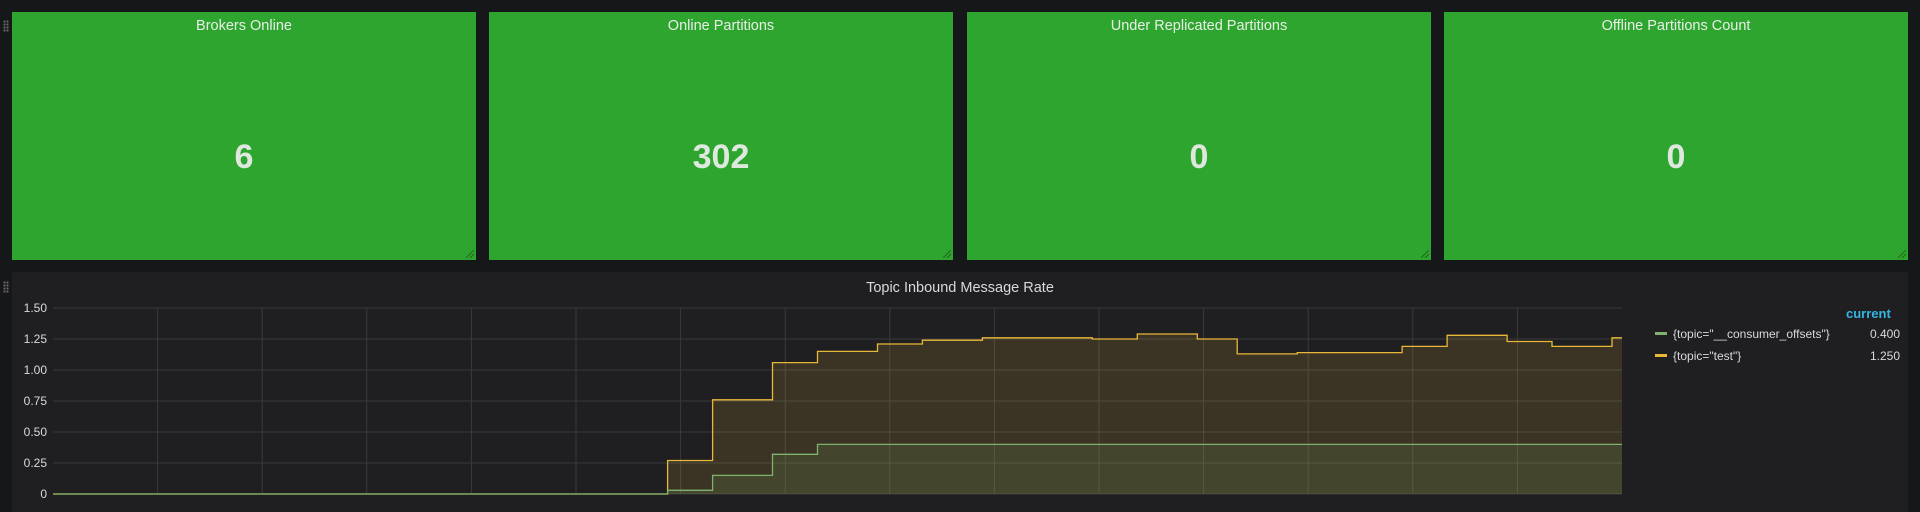  Describe the element at coordinates (1676, 26) in the screenshot. I see `stat-title: Offline Partitions Count` at that location.